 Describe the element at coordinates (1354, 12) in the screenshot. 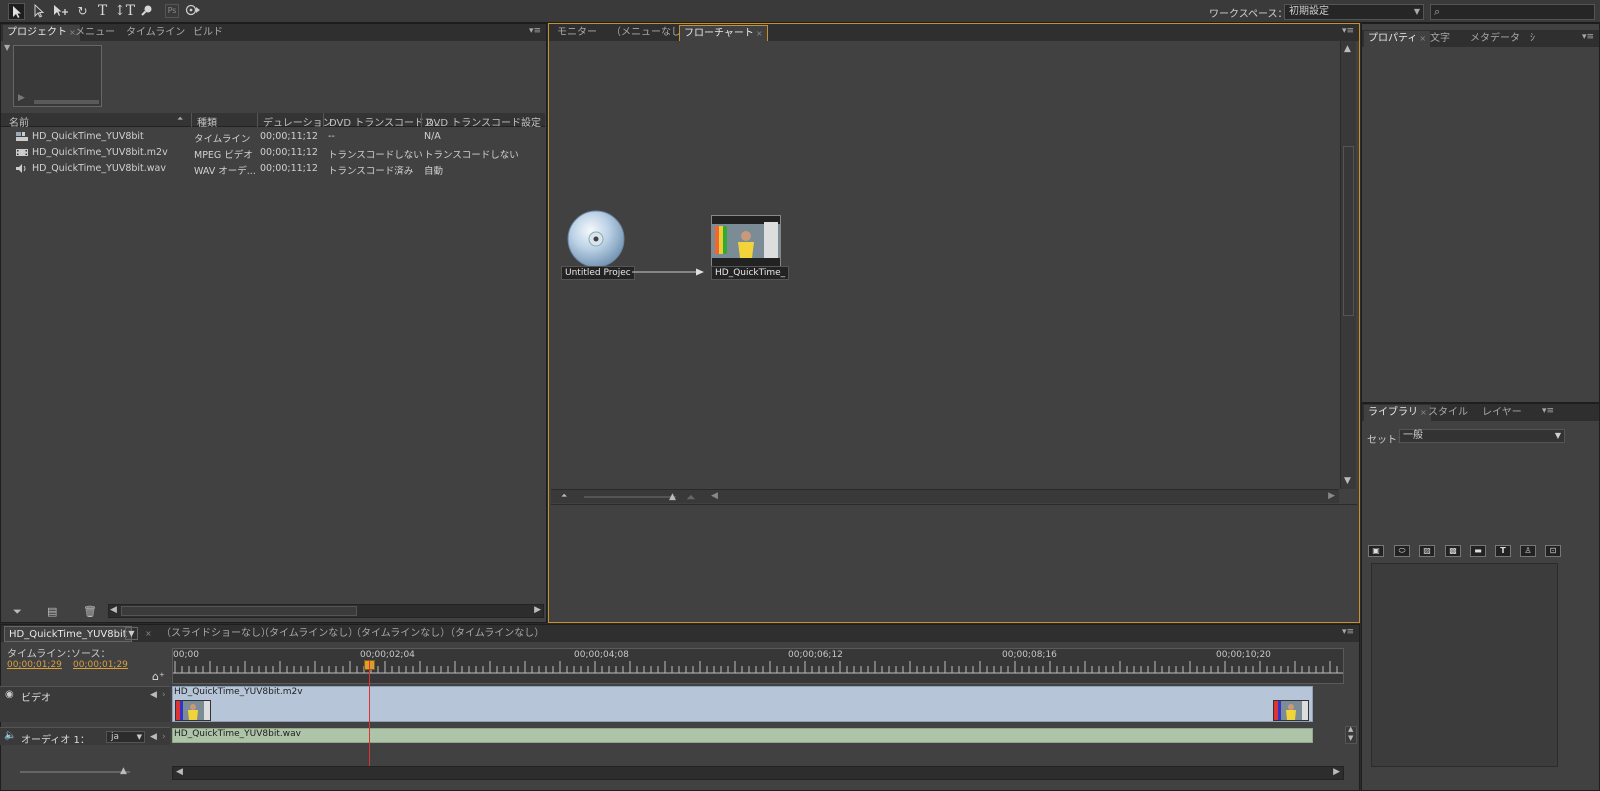

I see `workspace-select: 初期設定 ▼` at that location.